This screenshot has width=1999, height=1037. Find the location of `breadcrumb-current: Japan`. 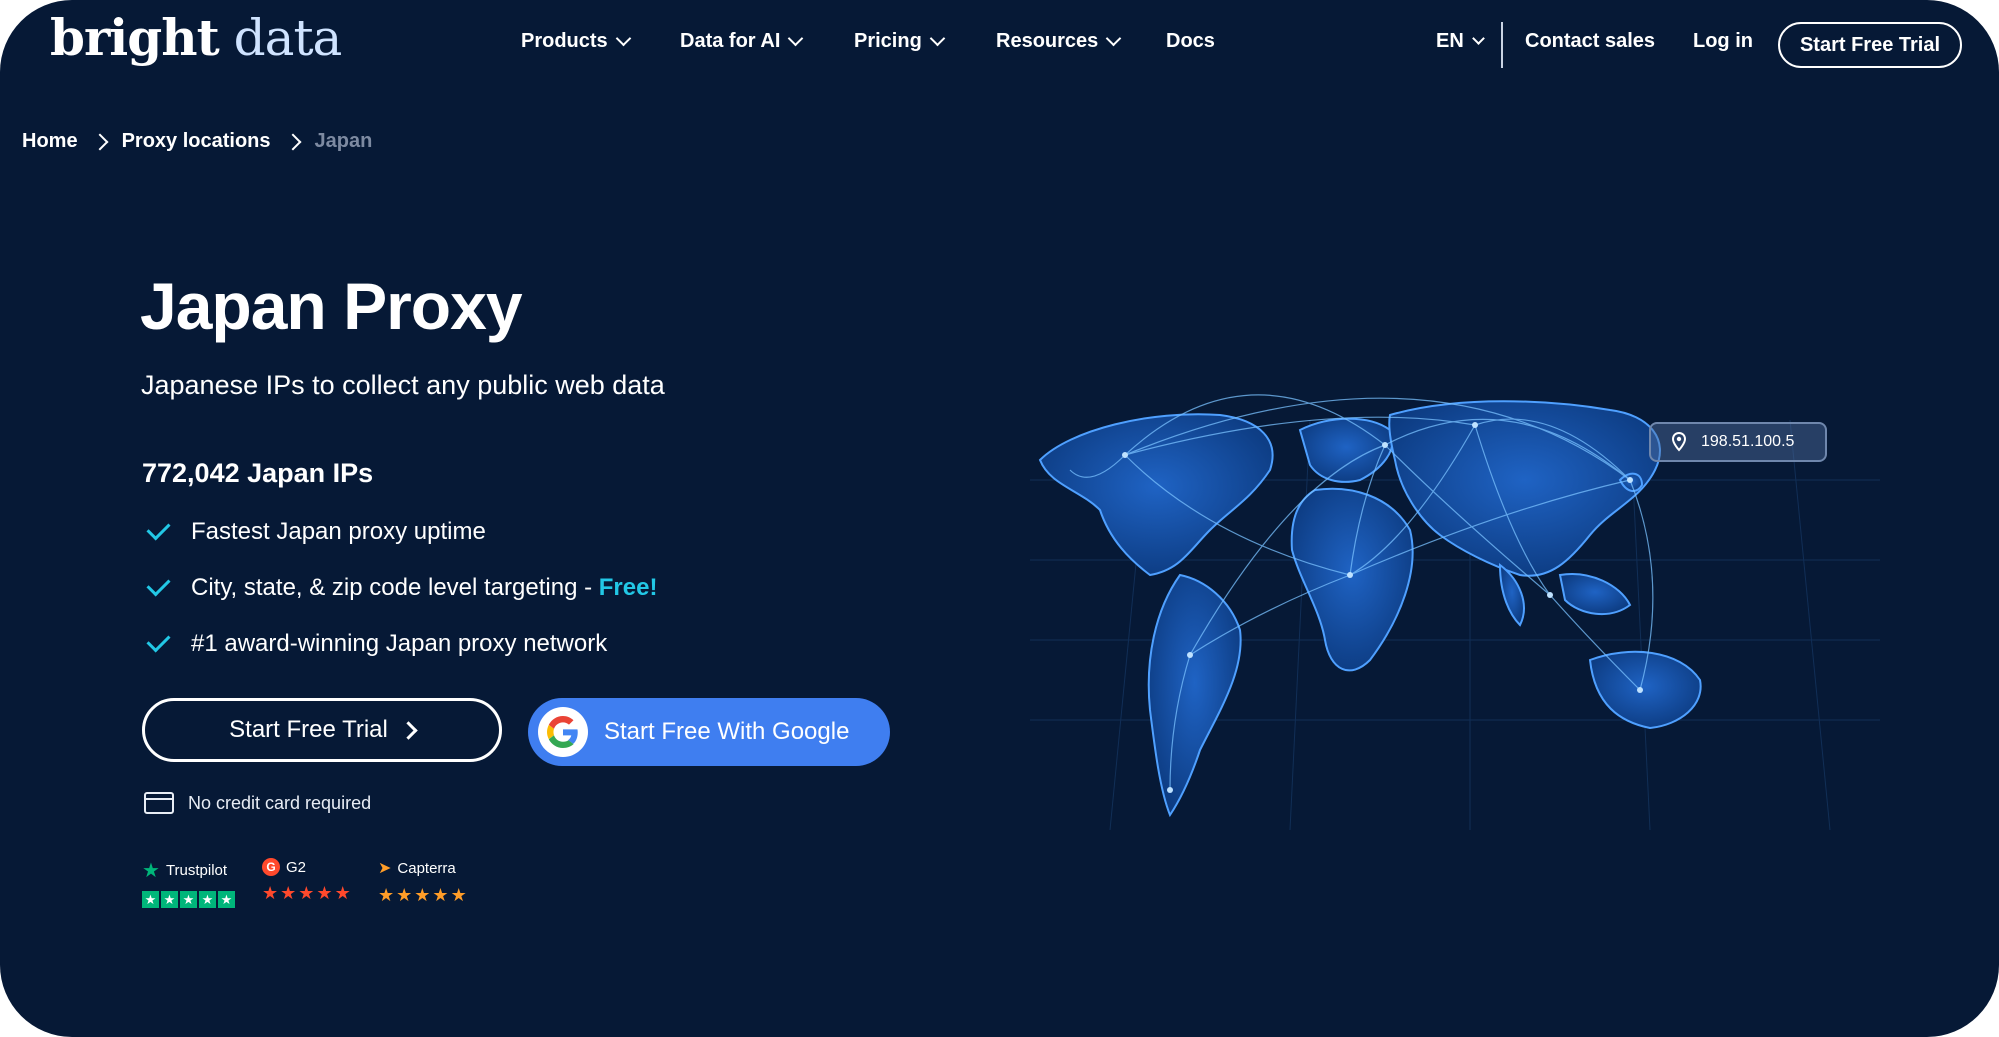

breadcrumb-current: Japan is located at coordinates (343, 141).